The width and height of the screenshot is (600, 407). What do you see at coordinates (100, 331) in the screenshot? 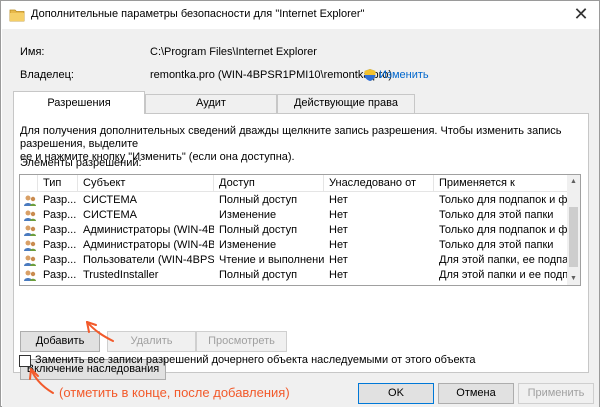
I see `annotation-arrow-add` at bounding box center [100, 331].